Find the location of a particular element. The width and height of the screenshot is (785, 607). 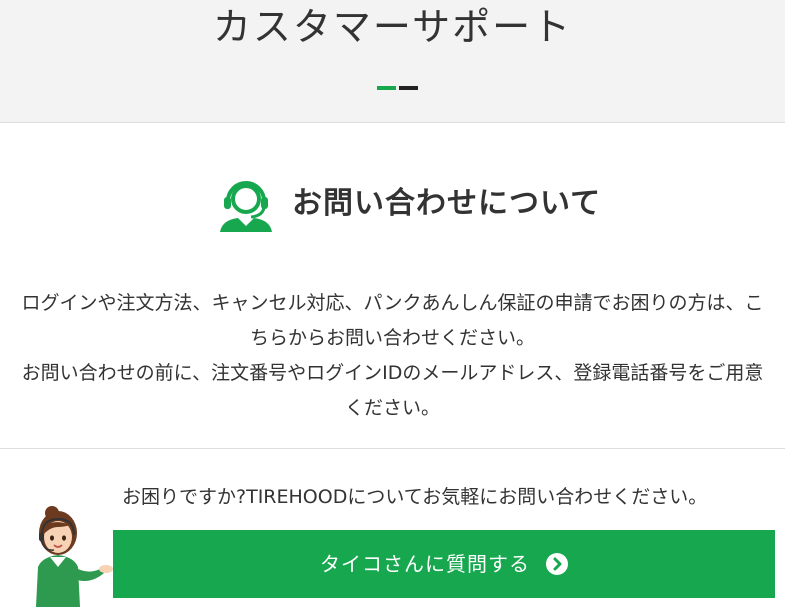

inquiry-heading: お問い合わせについて is located at coordinates (392, 206).